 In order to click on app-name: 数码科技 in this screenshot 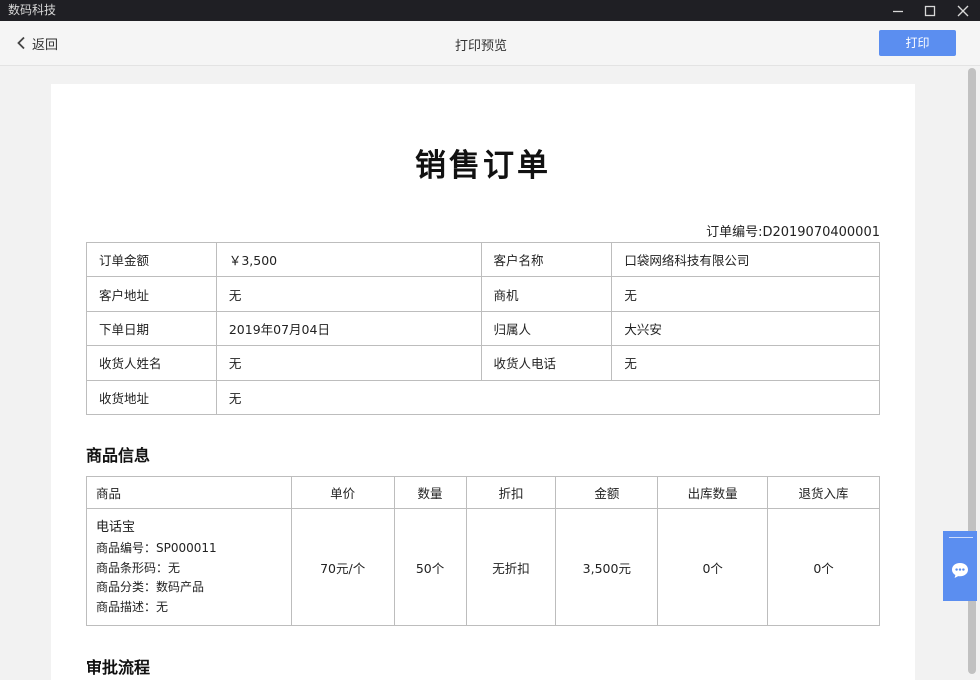, I will do `click(32, 10)`.